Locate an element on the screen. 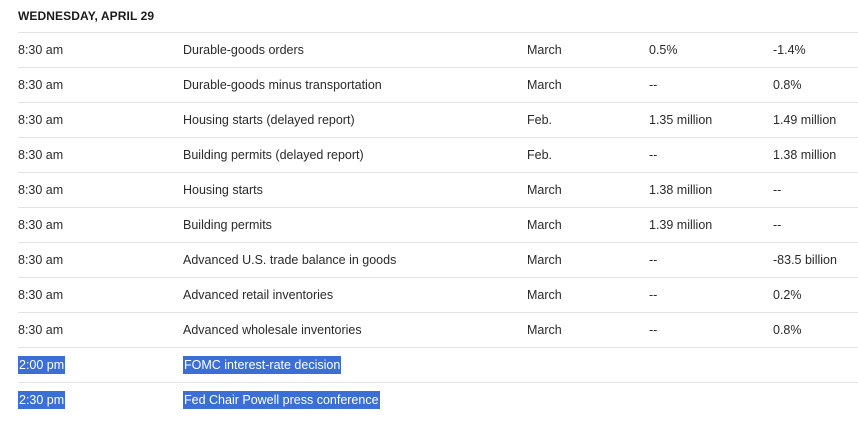 The height and width of the screenshot is (421, 858). report-cell: FOMC interest-rate decision is located at coordinates (262, 365).